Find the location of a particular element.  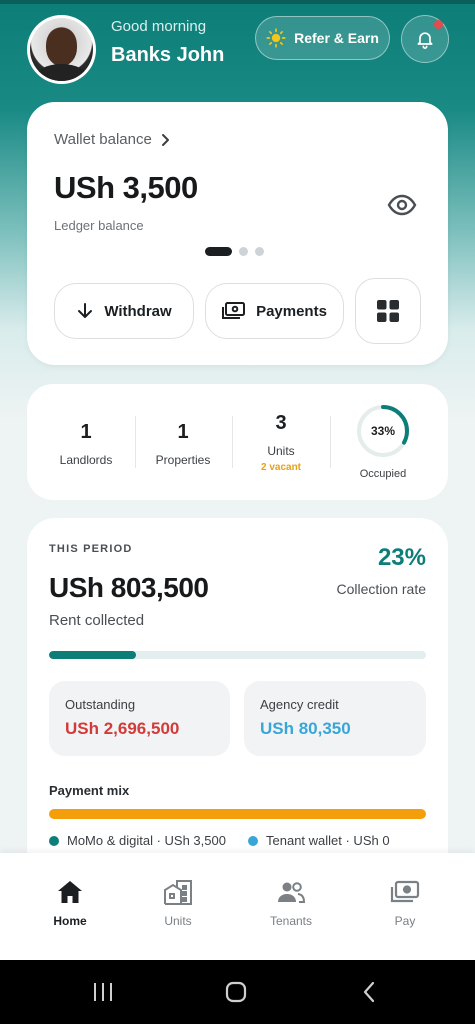

back-button is located at coordinates (369, 992).